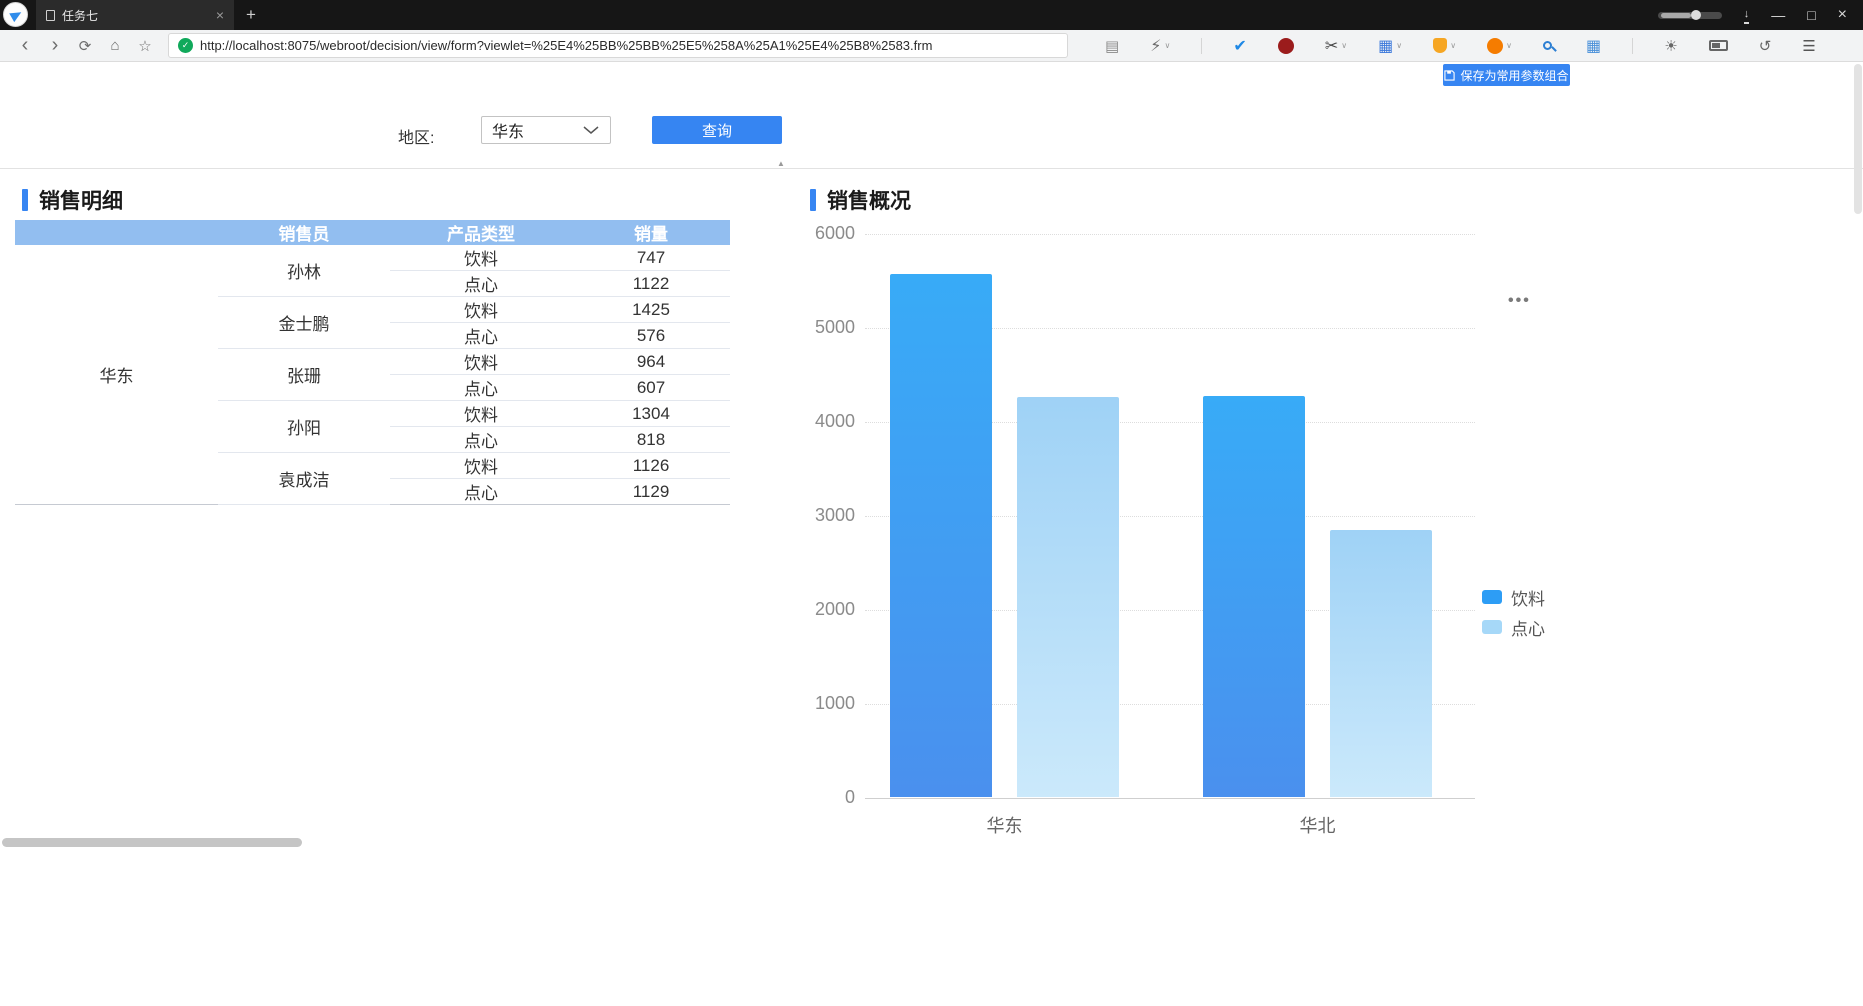 Image resolution: width=1863 pixels, height=1006 pixels. Describe the element at coordinates (1254, 596) in the screenshot. I see `bar-华北-饮料` at that location.